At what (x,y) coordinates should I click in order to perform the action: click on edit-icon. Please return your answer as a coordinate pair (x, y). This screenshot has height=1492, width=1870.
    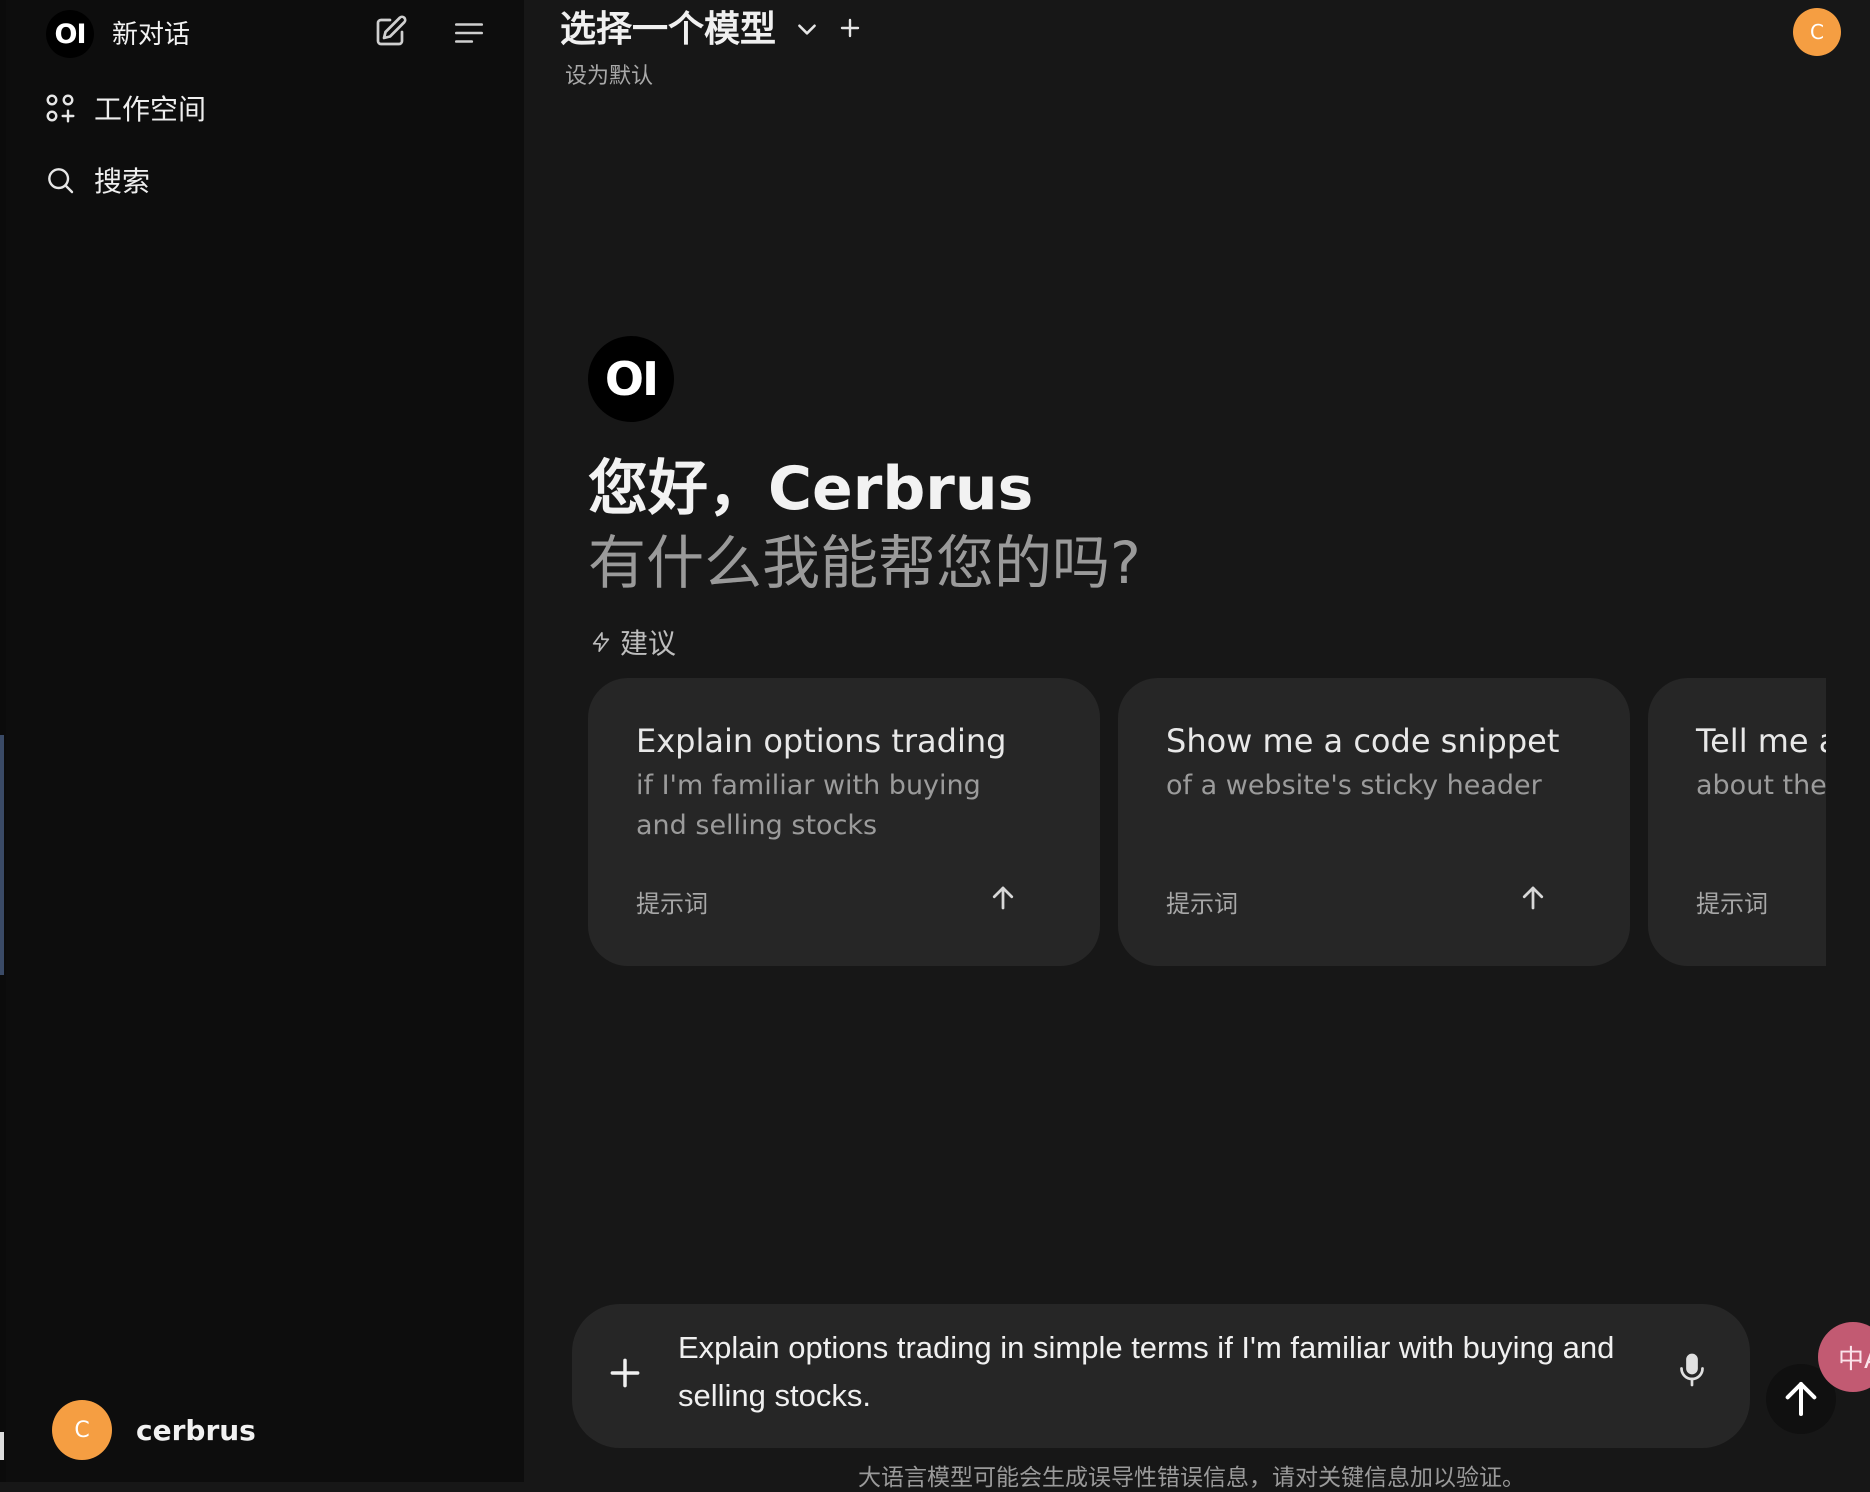
    Looking at the image, I should click on (391, 30).